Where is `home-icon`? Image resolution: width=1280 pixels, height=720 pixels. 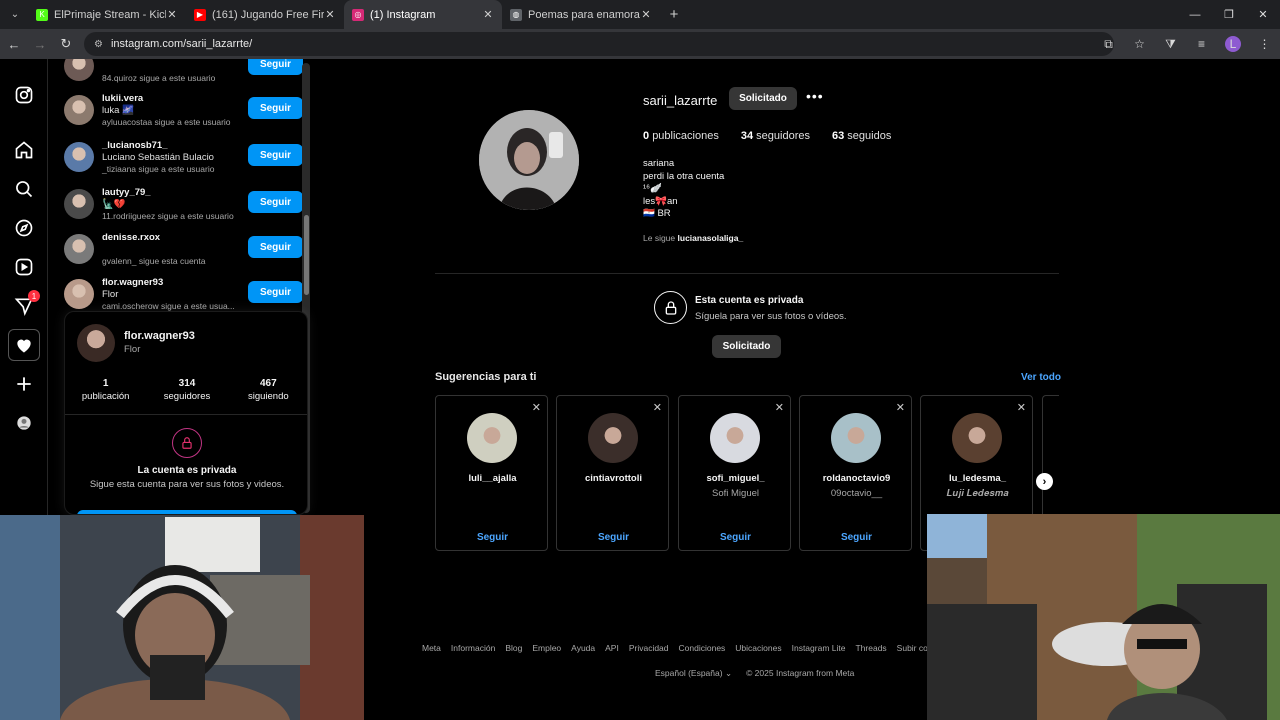
home-icon is located at coordinates (24, 150).